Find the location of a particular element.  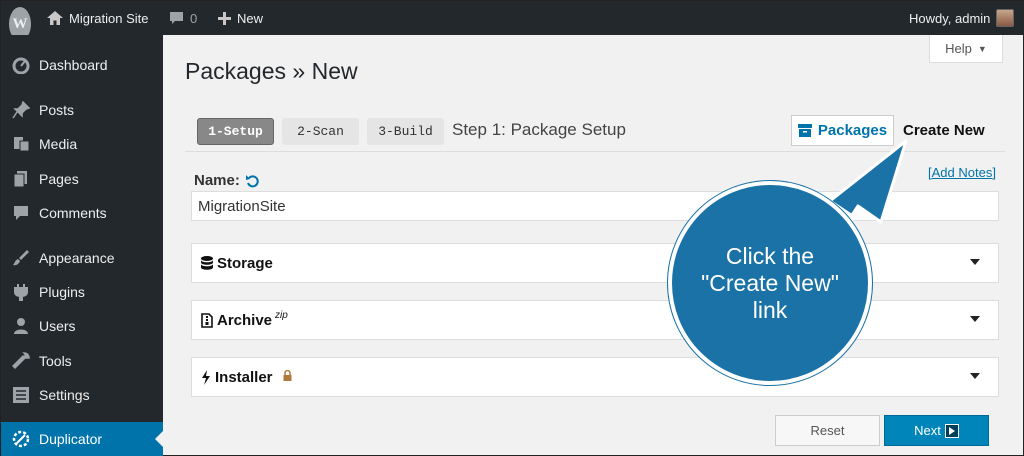

storage-panel: Storage is located at coordinates (595, 263).